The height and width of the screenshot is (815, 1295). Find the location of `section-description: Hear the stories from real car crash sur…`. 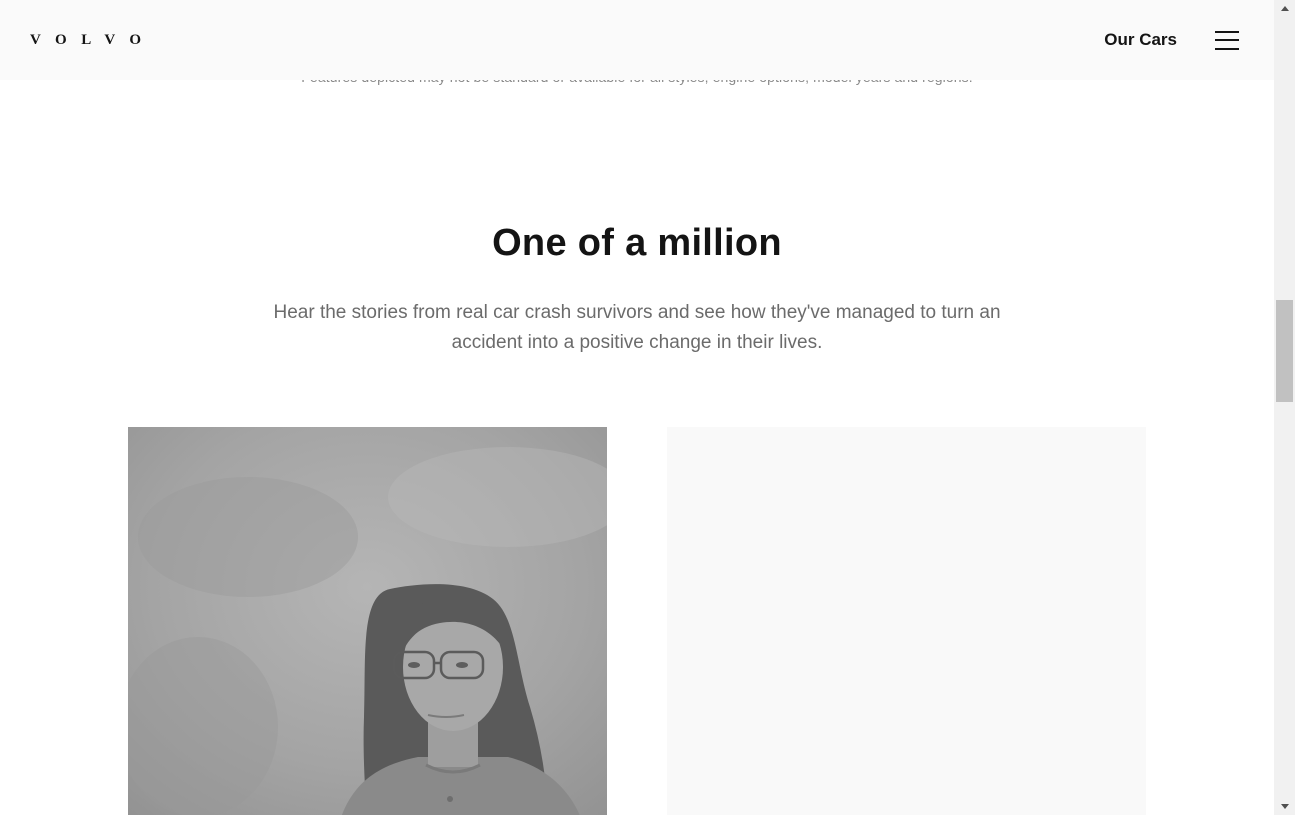

section-description: Hear the stories from real car crash sur… is located at coordinates (637, 327).